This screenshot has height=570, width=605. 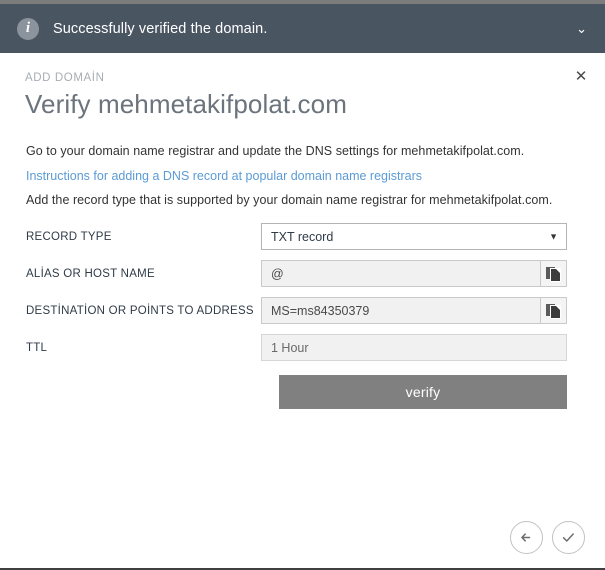 What do you see at coordinates (90, 274) in the screenshot?
I see `label-alias-or-host-name: ALİAS OR HOST NAME` at bounding box center [90, 274].